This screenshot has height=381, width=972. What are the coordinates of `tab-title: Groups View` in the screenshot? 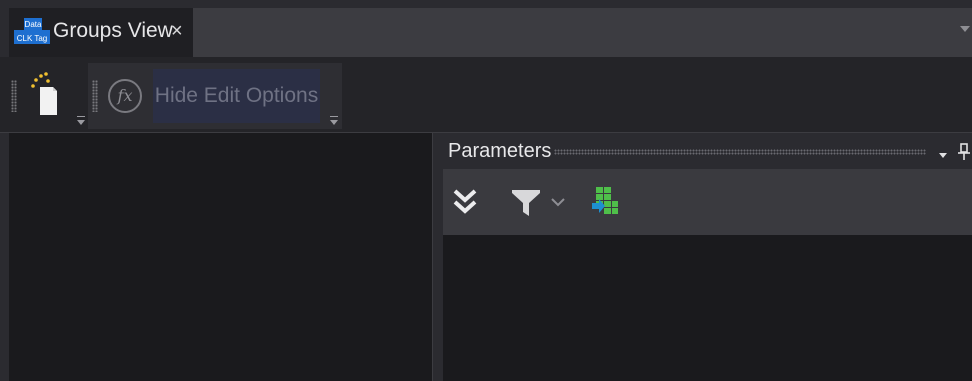 It's located at (113, 30).